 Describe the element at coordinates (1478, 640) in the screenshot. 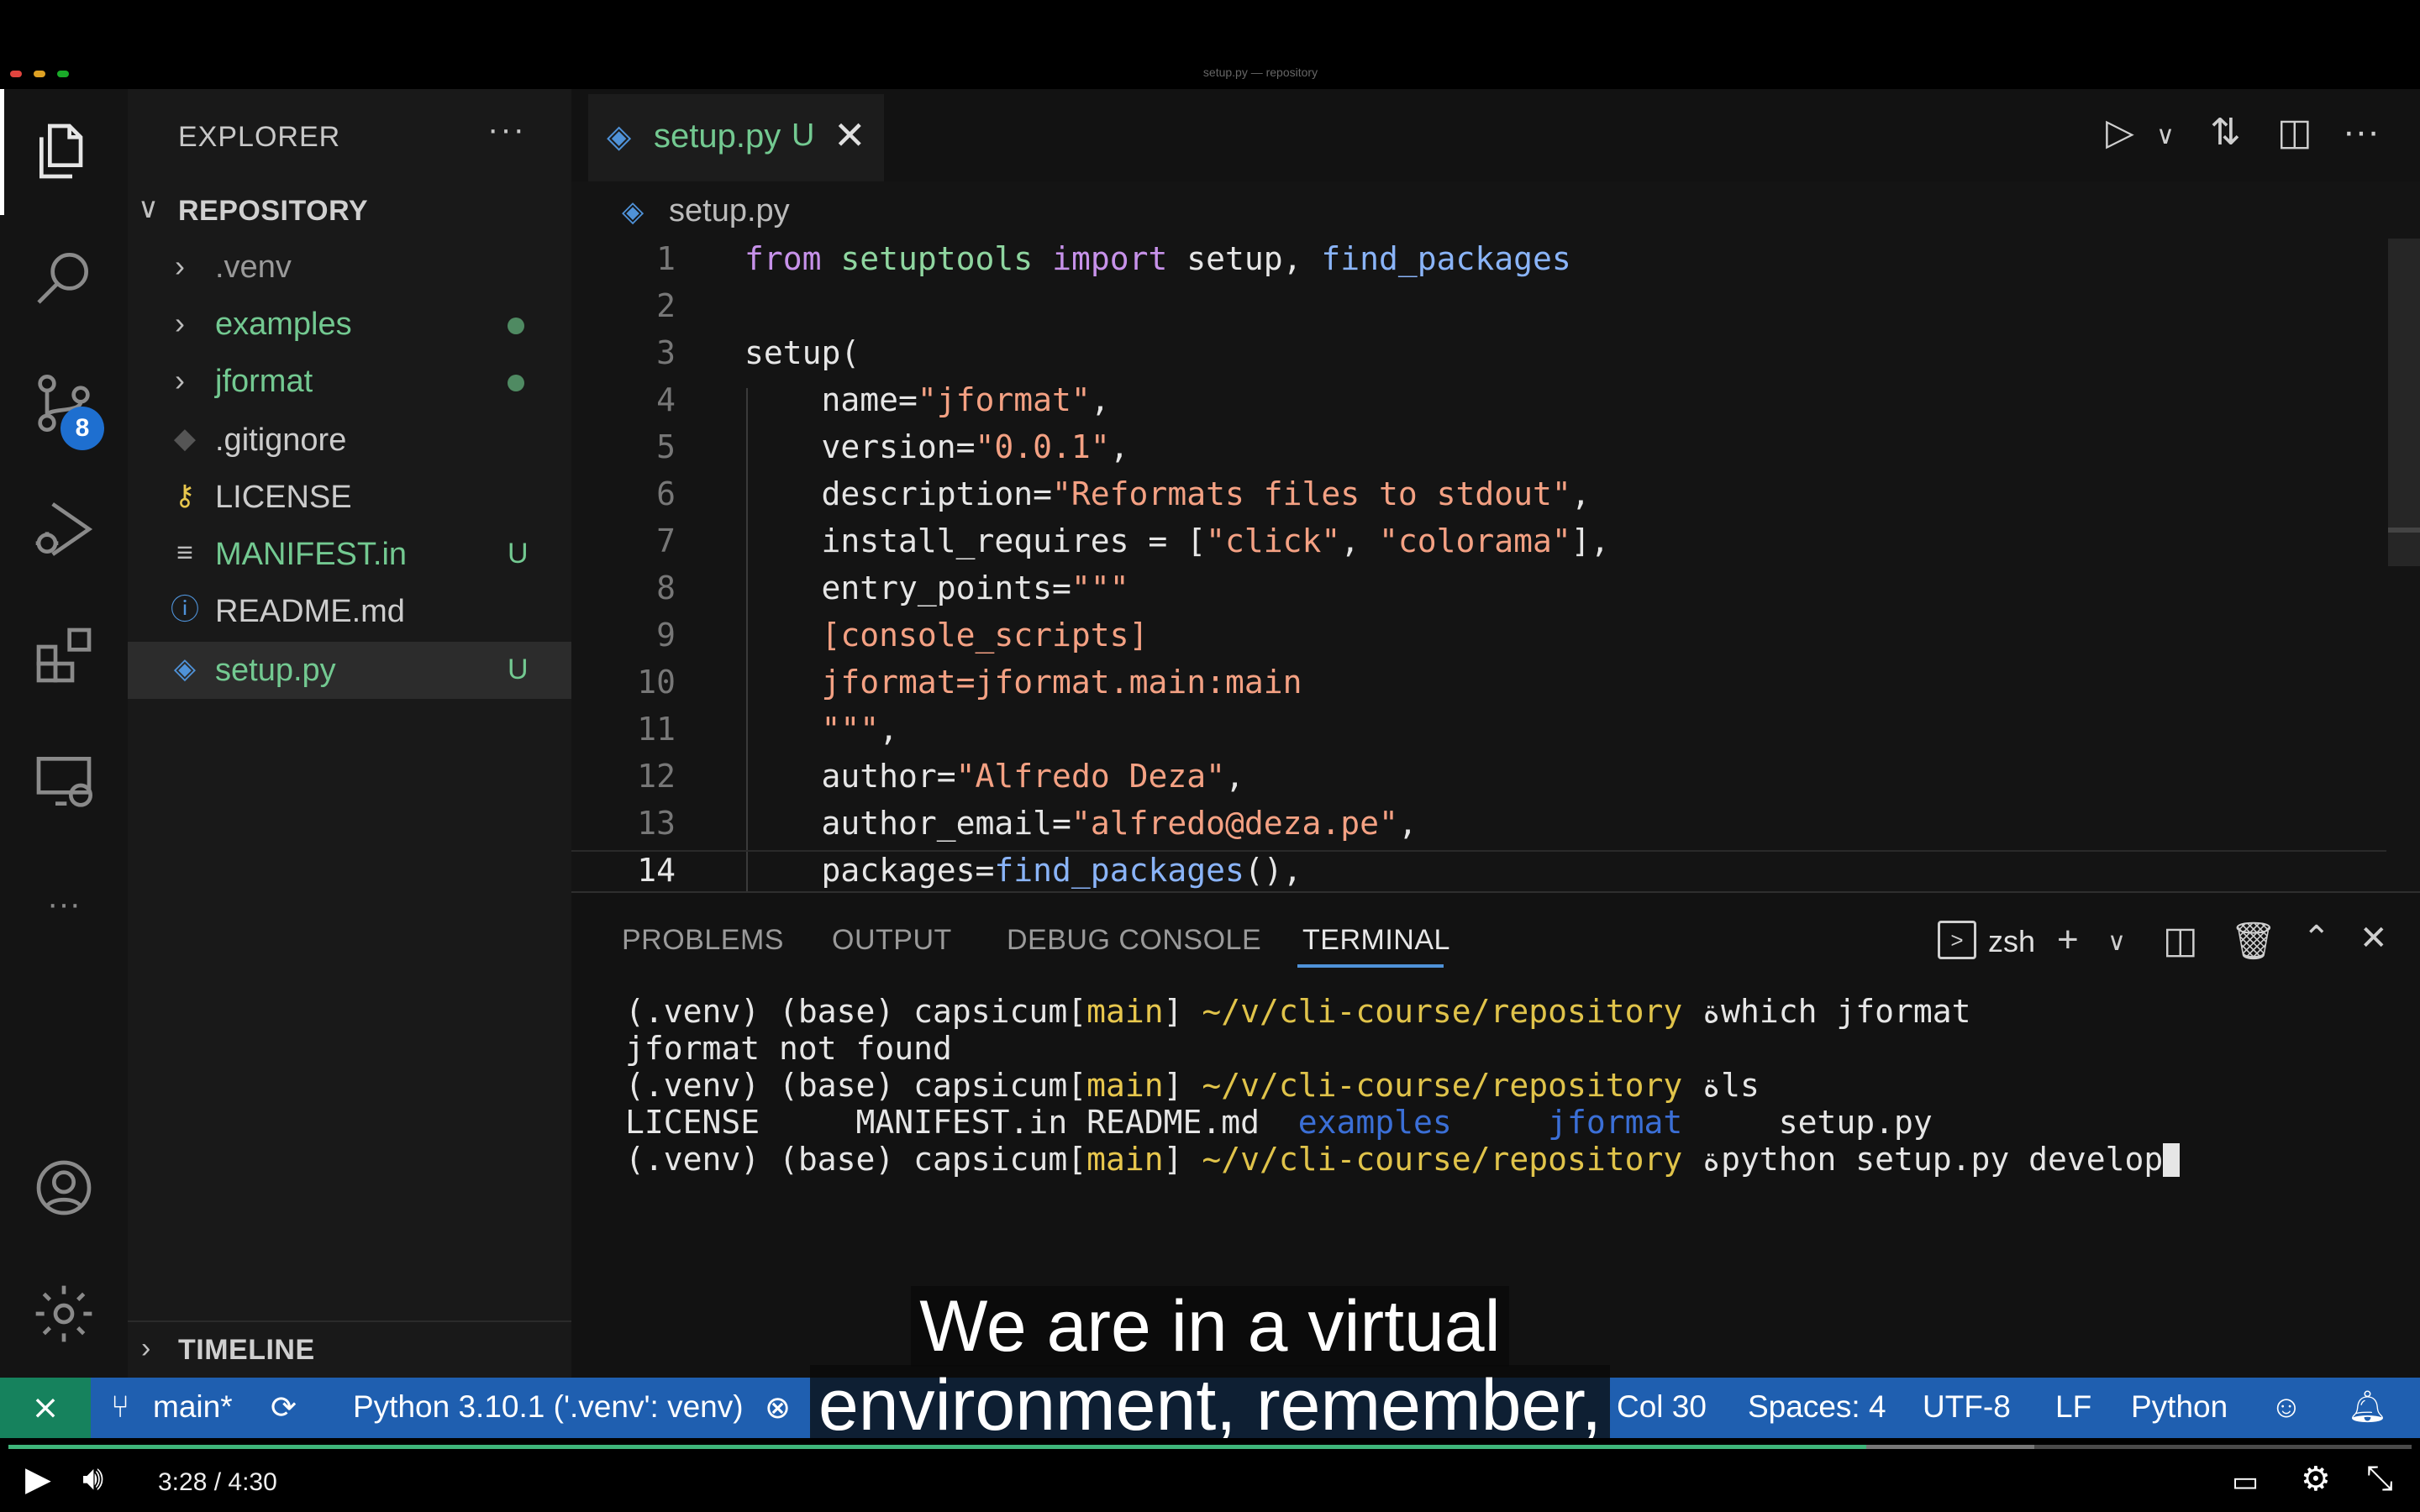

I see `code-line: 9 [console_scripts]` at that location.